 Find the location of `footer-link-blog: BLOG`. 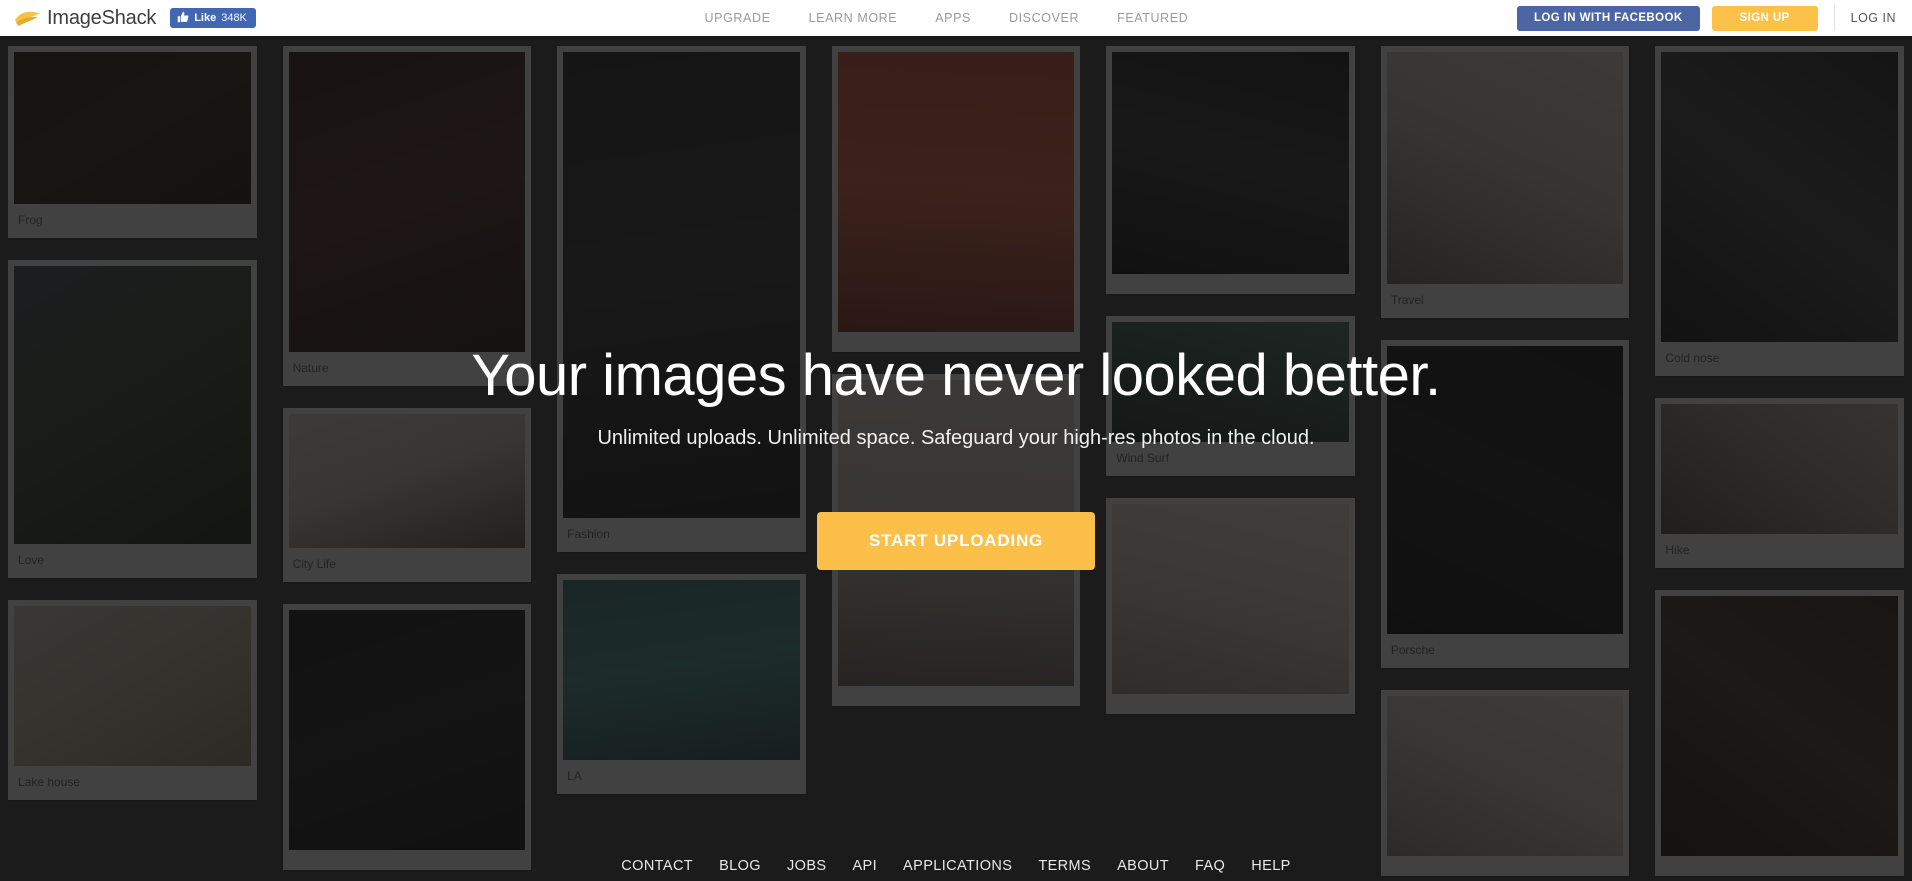

footer-link-blog: BLOG is located at coordinates (740, 866).